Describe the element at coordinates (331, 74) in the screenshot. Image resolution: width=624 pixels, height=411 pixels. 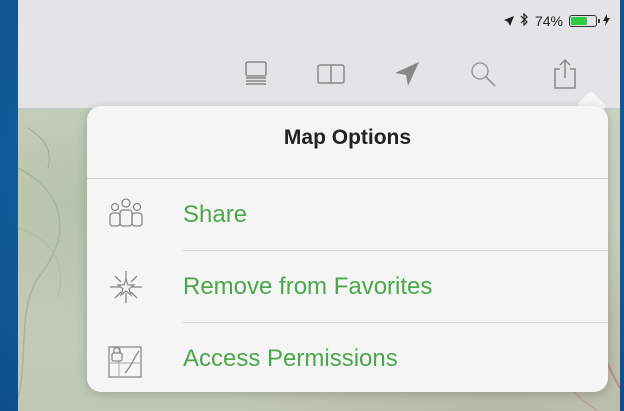
I see `book-icon` at that location.